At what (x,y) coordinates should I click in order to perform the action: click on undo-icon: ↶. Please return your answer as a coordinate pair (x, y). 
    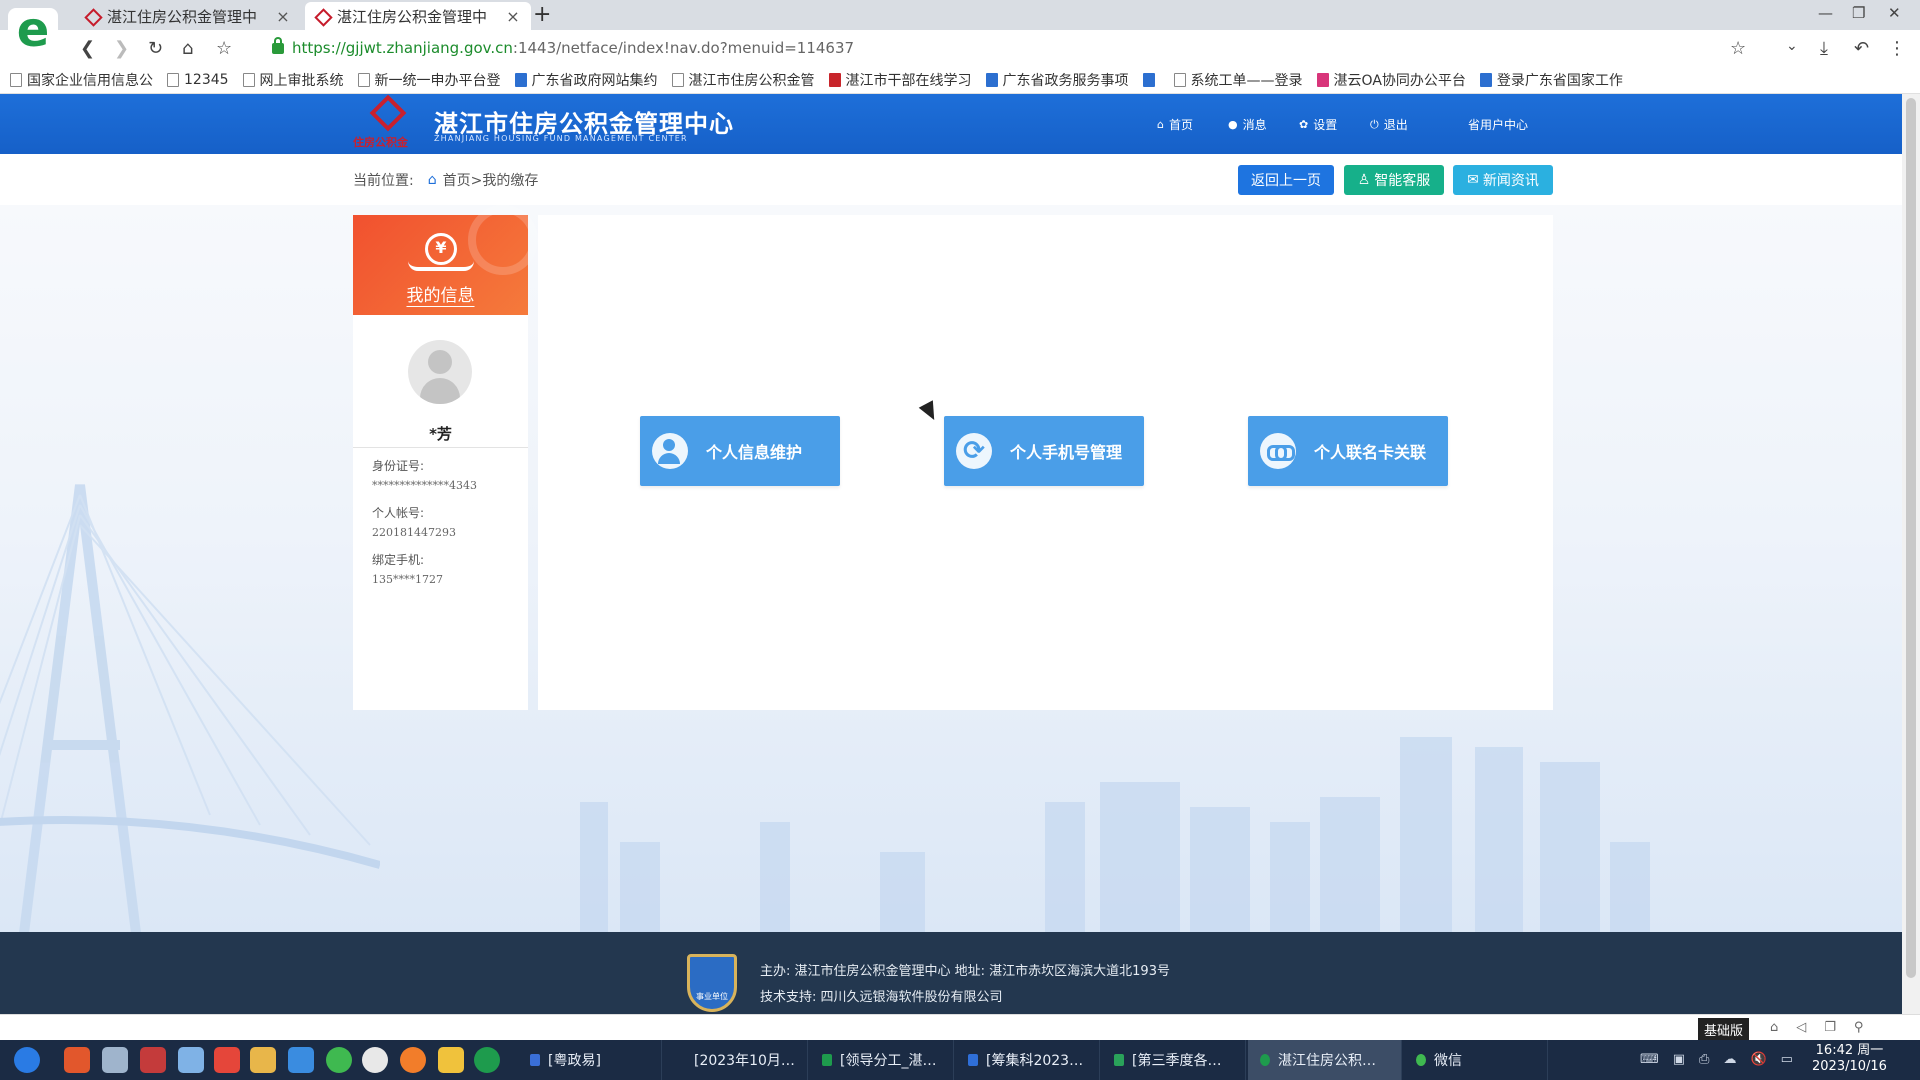
    Looking at the image, I should click on (1861, 48).